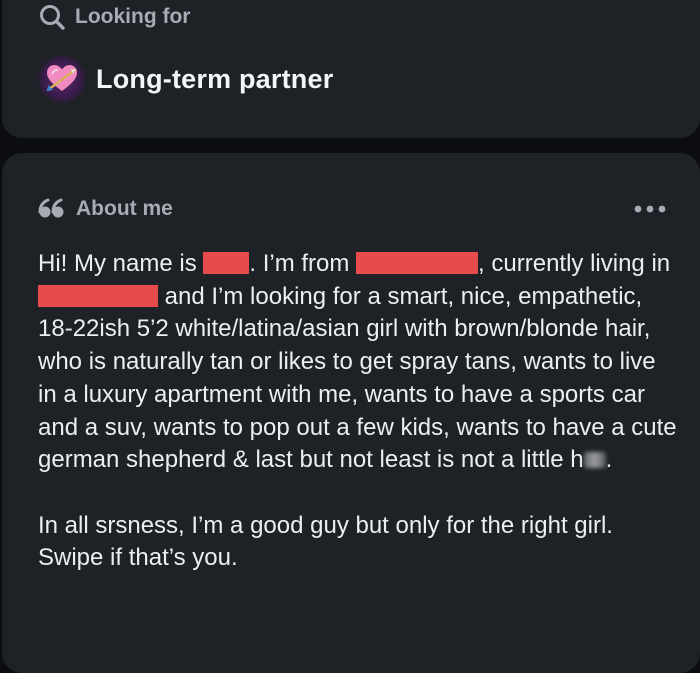 This screenshot has width=700, height=673. What do you see at coordinates (52, 209) in the screenshot?
I see `quote-icon` at bounding box center [52, 209].